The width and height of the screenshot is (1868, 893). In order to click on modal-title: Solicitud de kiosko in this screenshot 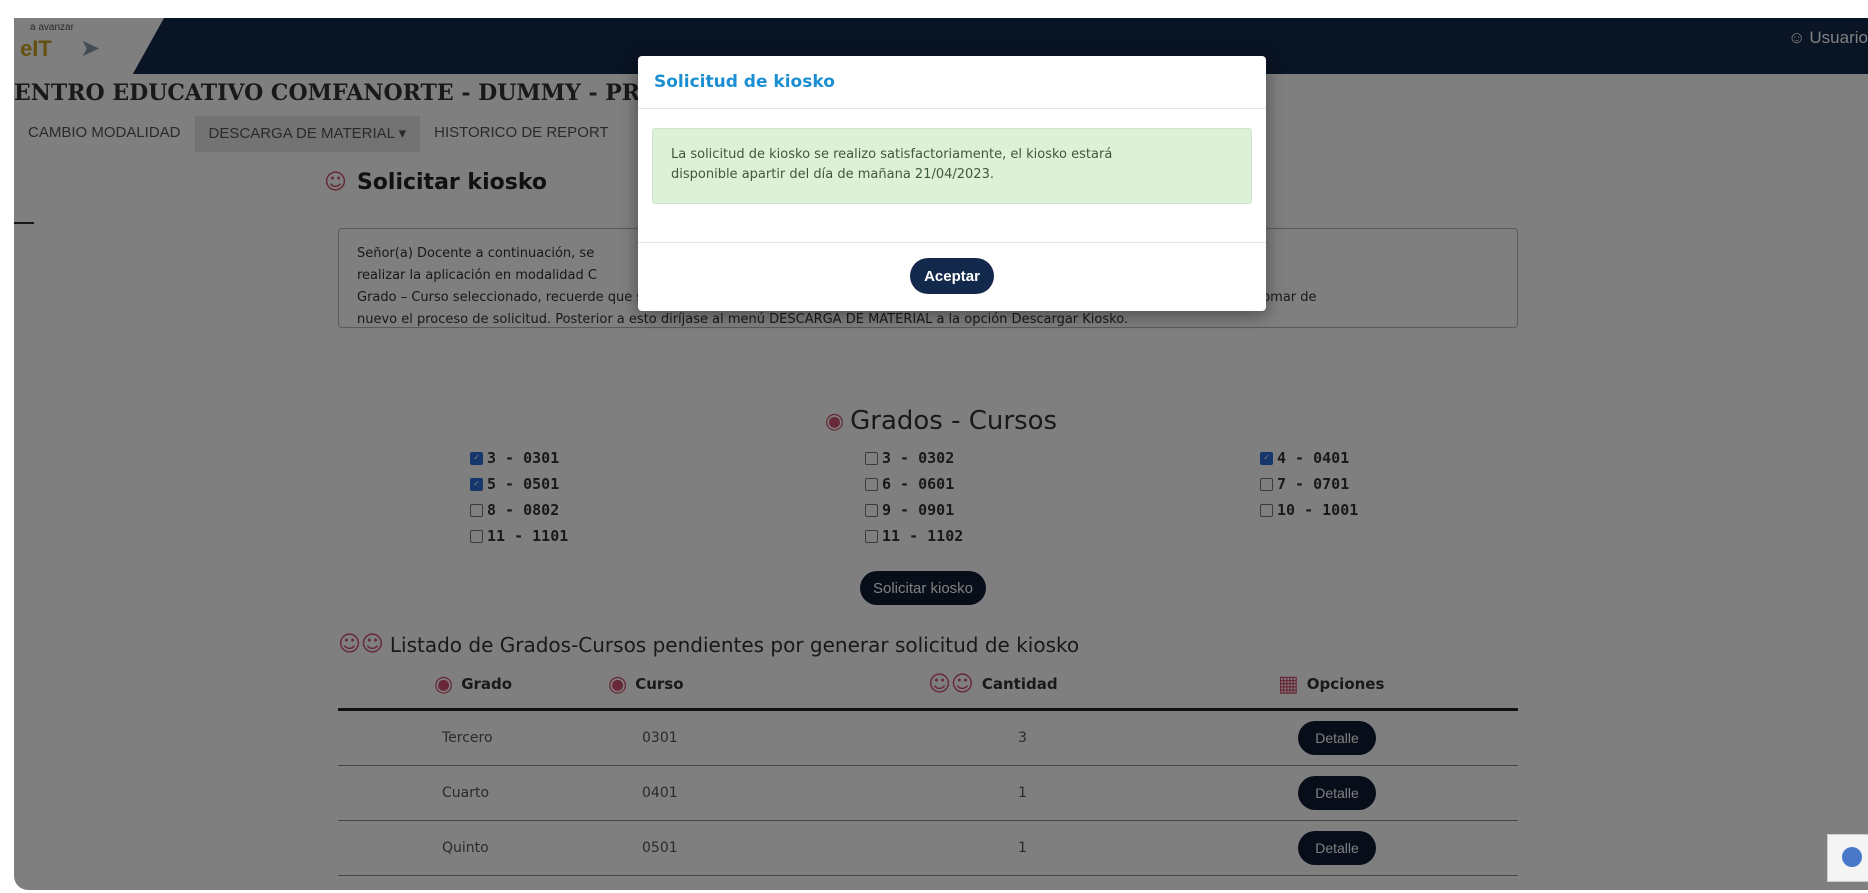, I will do `click(952, 82)`.